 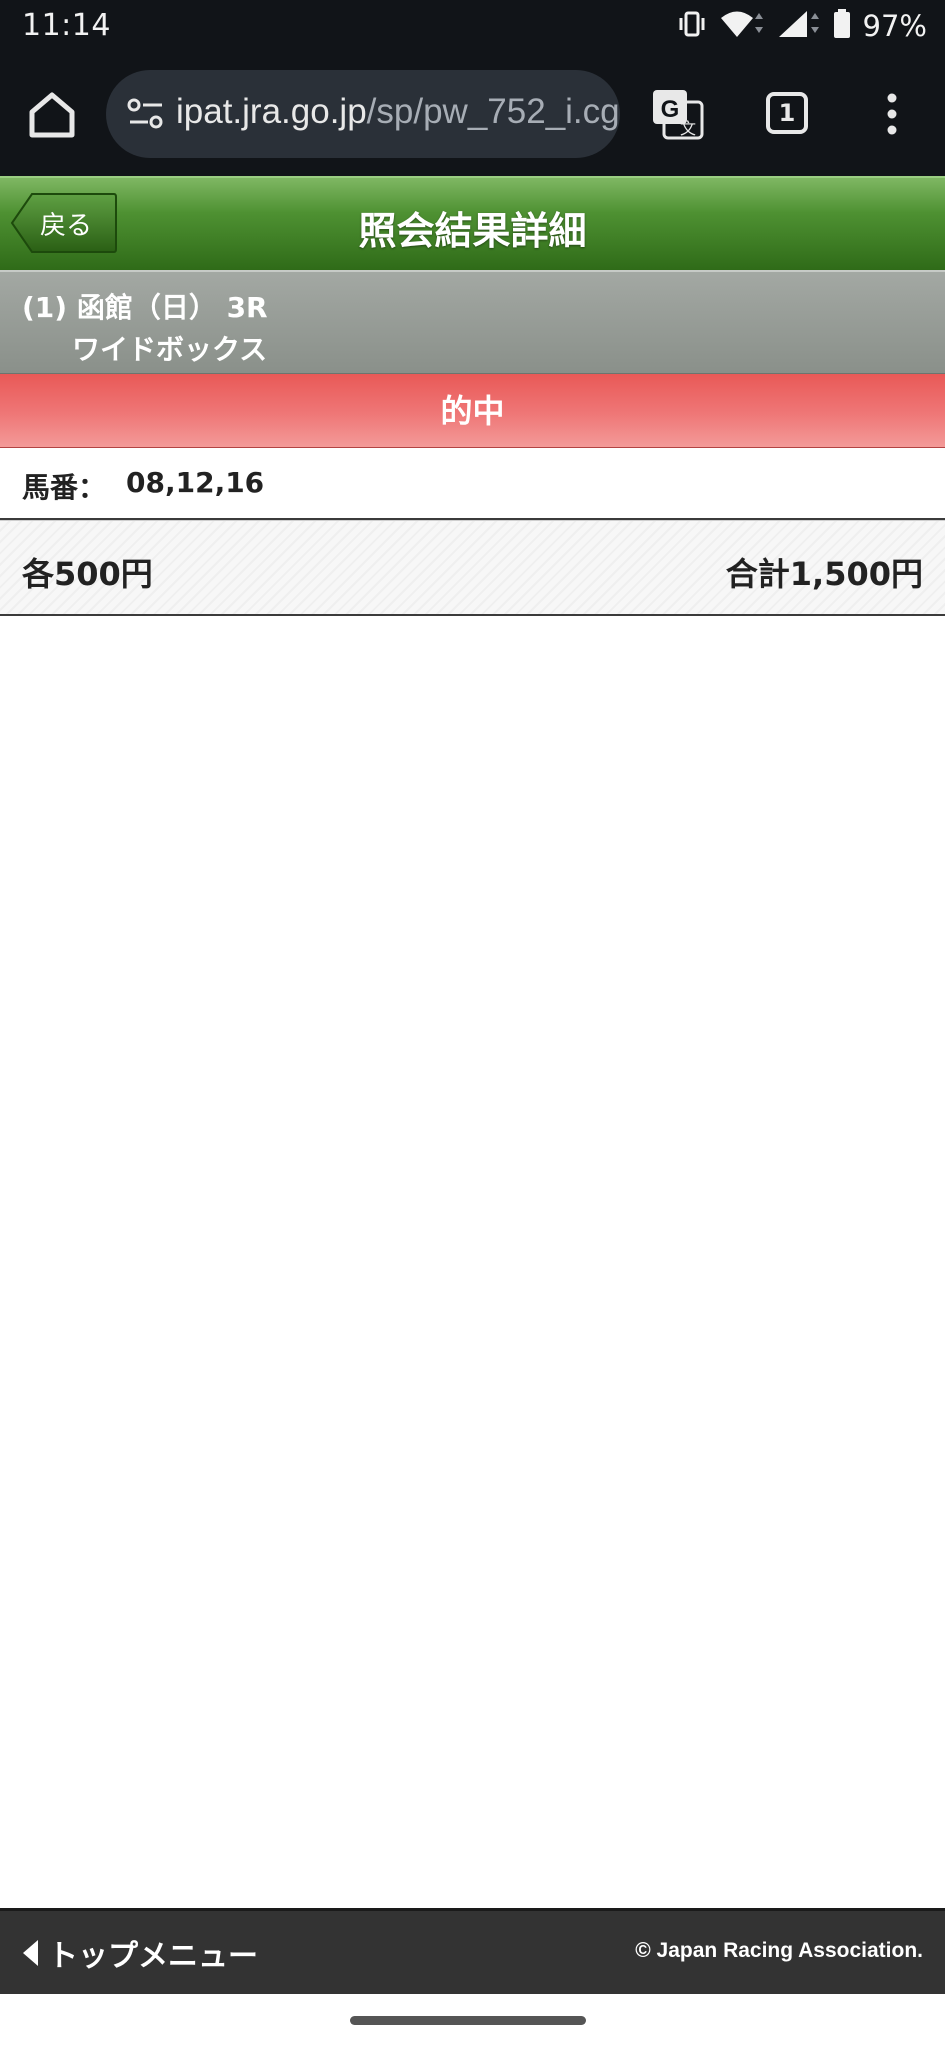 What do you see at coordinates (824, 574) in the screenshot?
I see `amount-total: 合計1,500円` at bounding box center [824, 574].